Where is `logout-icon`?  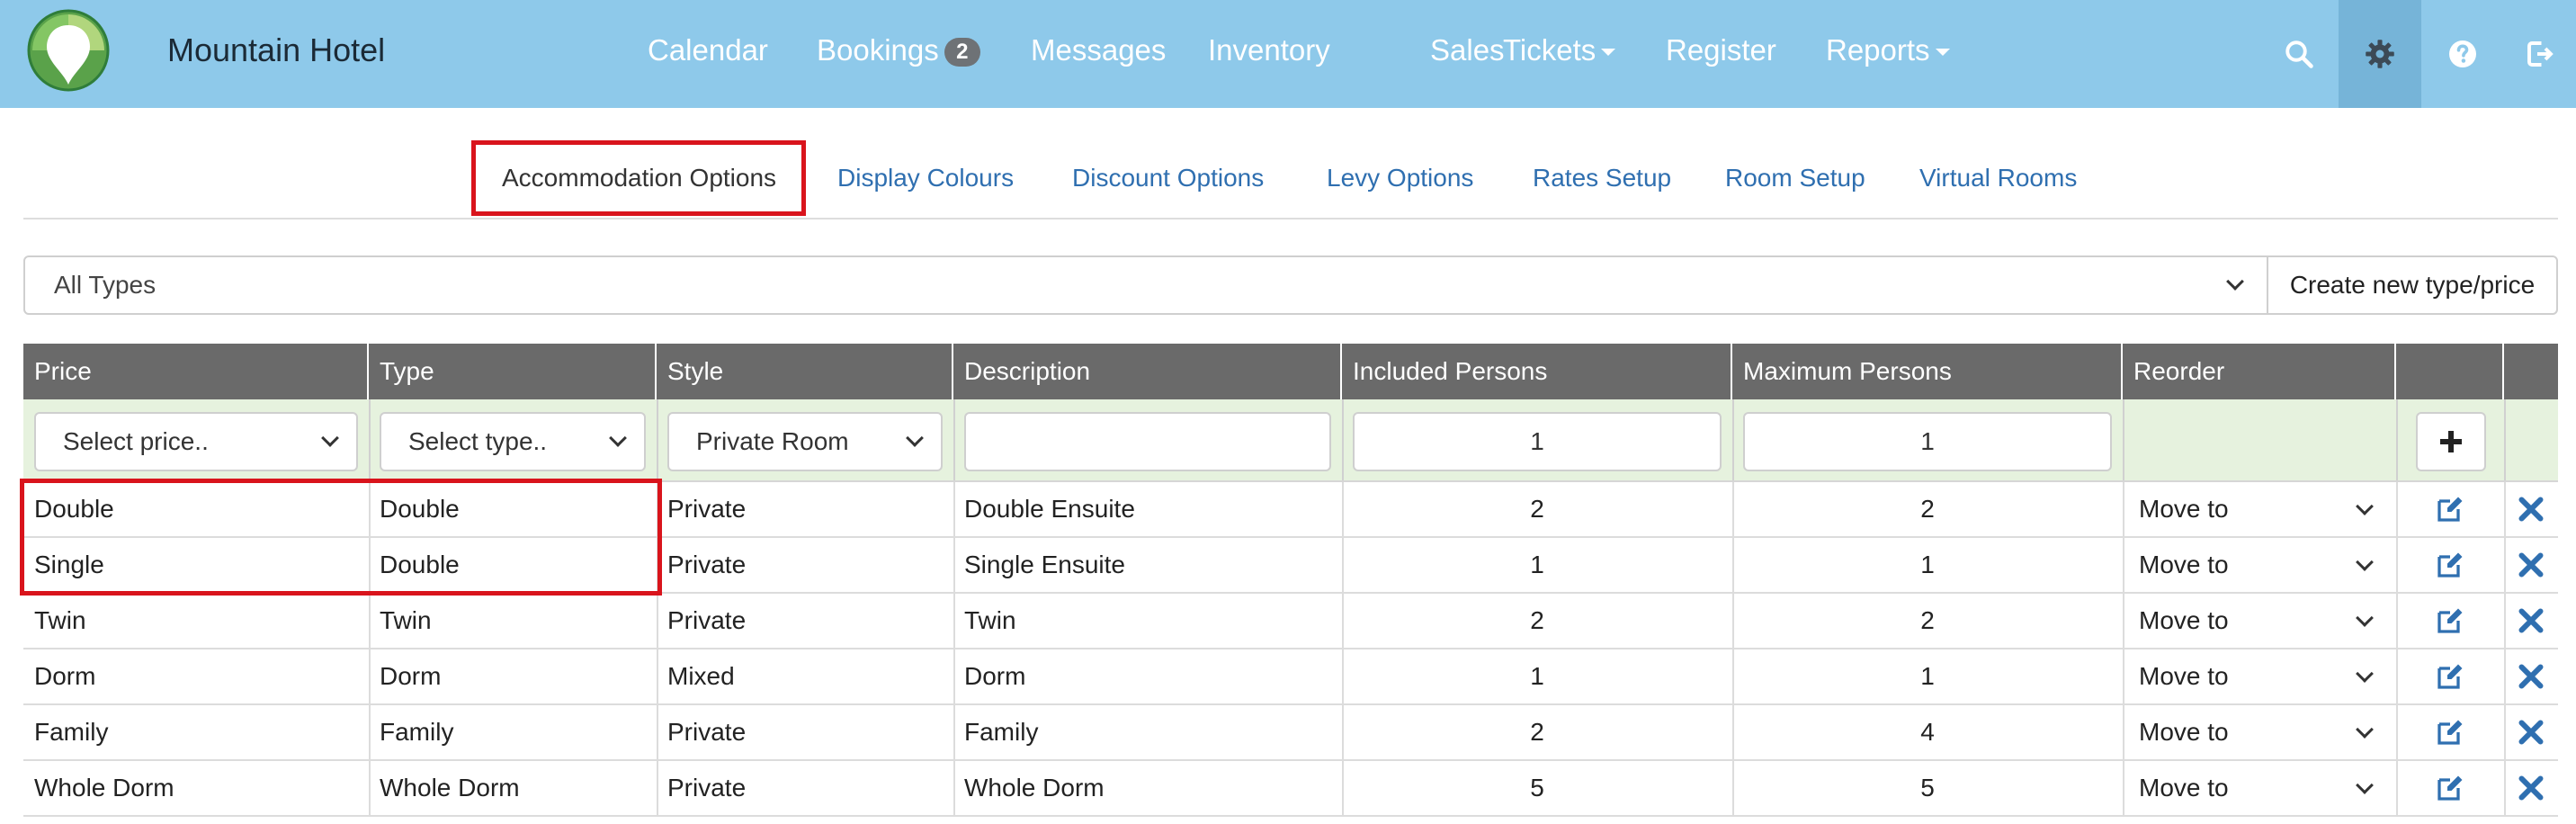
logout-icon is located at coordinates (2540, 54).